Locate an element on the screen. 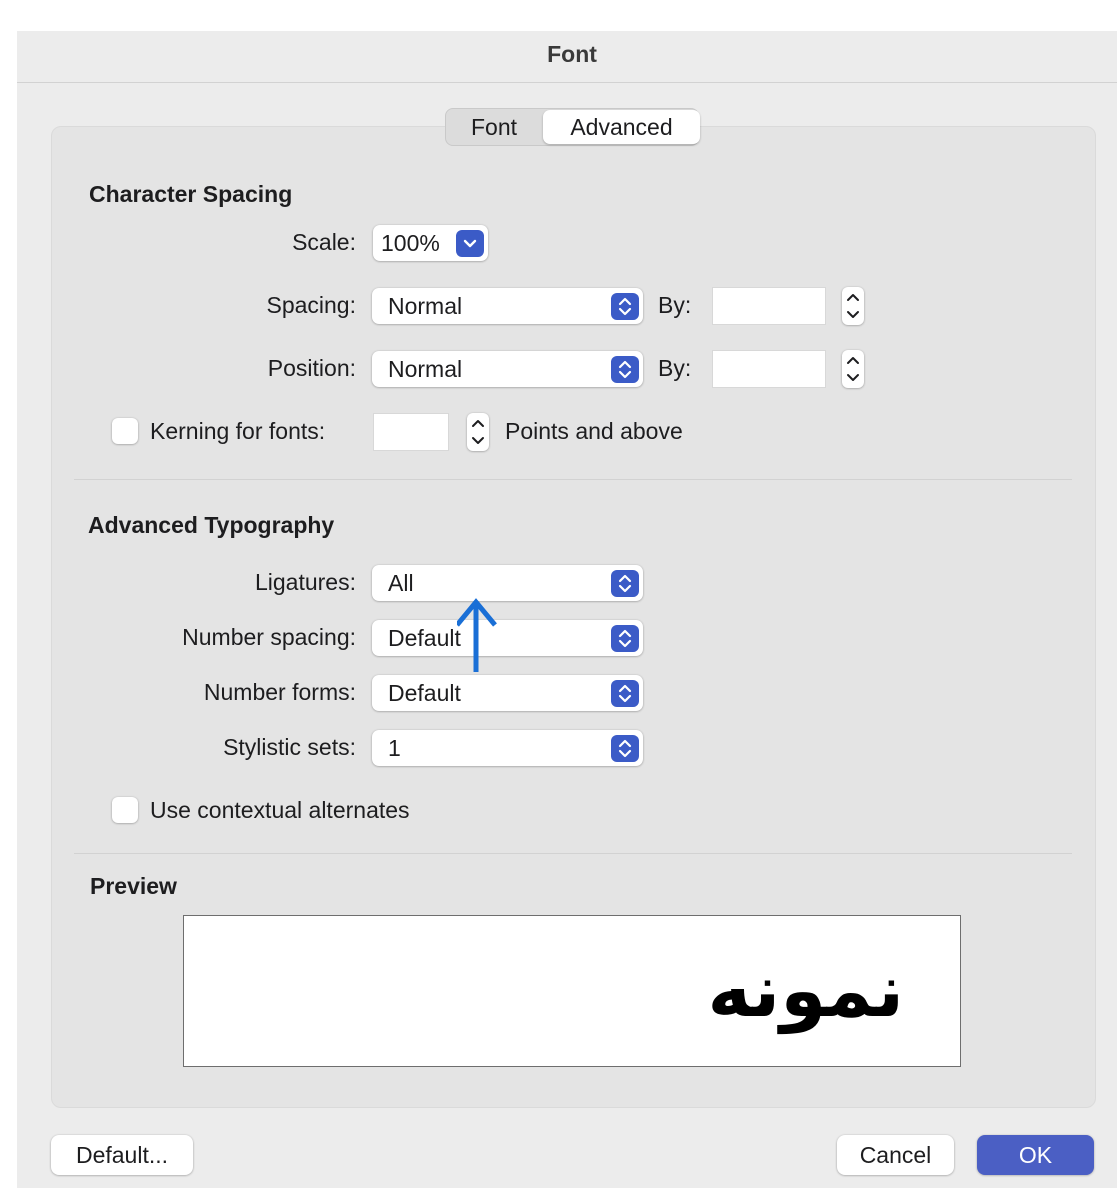  contextual-alternates-checkbox is located at coordinates (125, 810).